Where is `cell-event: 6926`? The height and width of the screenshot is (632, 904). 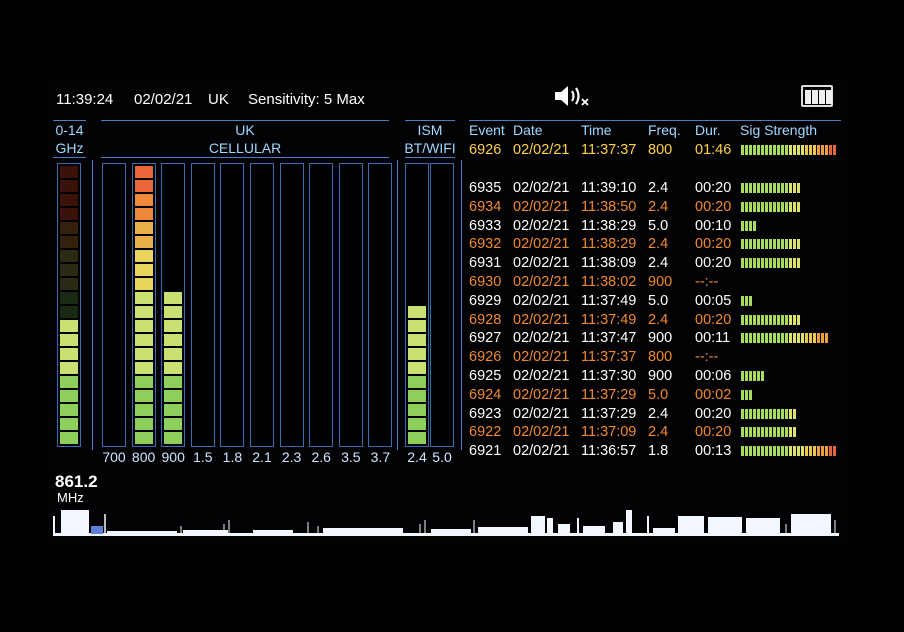
cell-event: 6926 is located at coordinates (485, 150).